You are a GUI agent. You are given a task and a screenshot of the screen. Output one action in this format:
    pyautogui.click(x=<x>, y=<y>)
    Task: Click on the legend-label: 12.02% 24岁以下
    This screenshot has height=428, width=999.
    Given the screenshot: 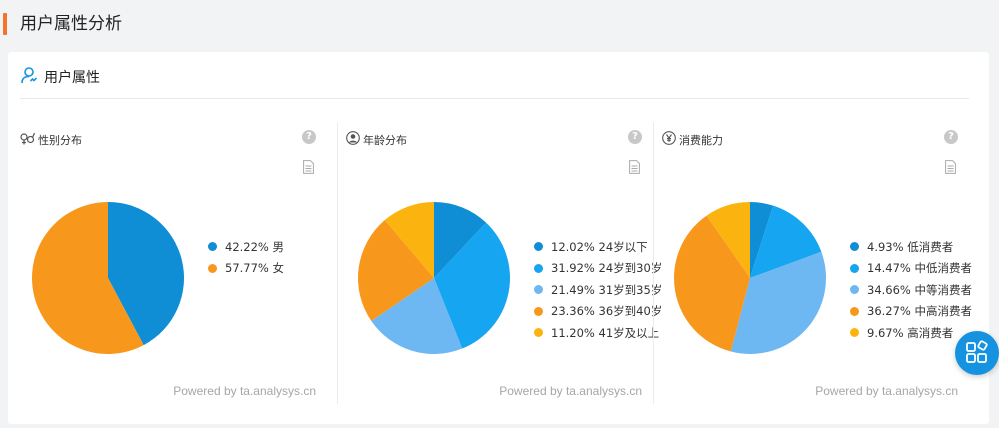 What is the action you would take?
    pyautogui.click(x=599, y=246)
    